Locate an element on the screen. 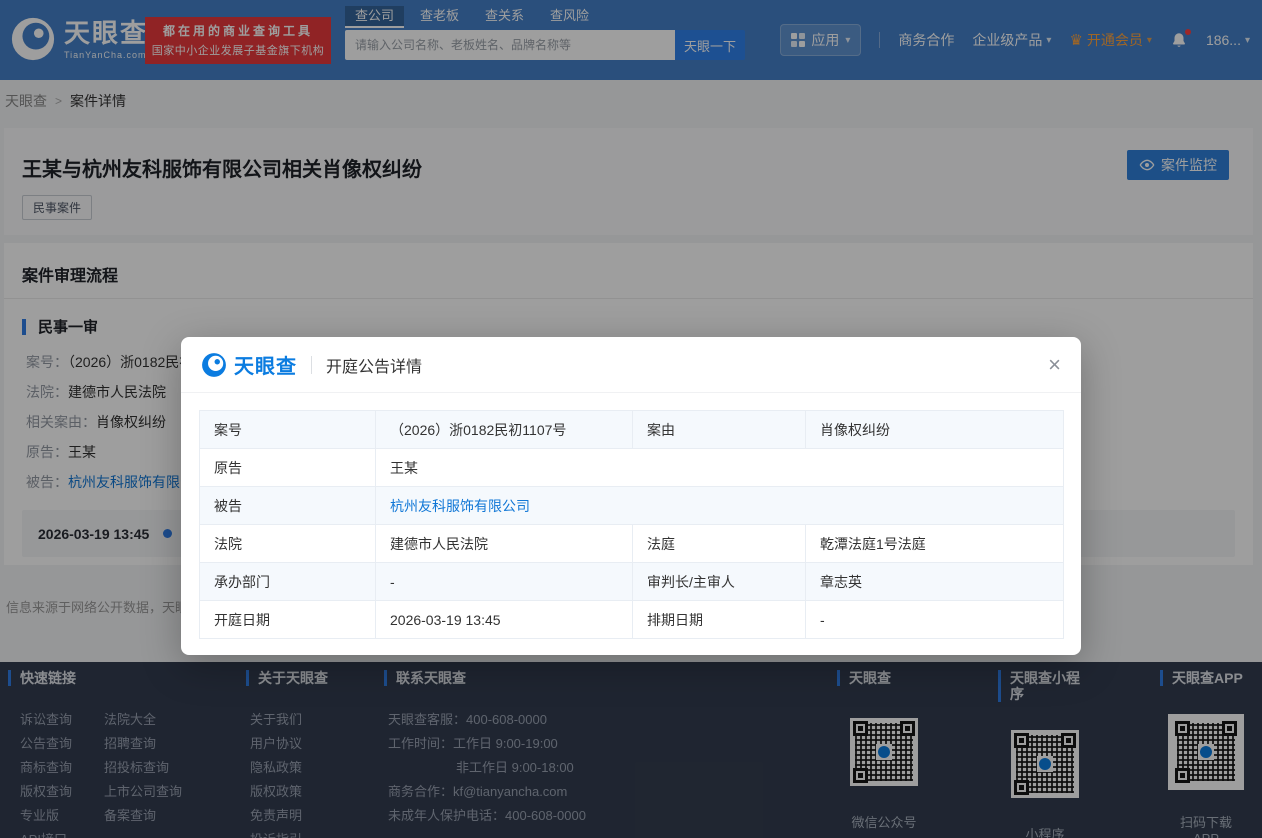  cell-value: 王某 is located at coordinates (719, 467).